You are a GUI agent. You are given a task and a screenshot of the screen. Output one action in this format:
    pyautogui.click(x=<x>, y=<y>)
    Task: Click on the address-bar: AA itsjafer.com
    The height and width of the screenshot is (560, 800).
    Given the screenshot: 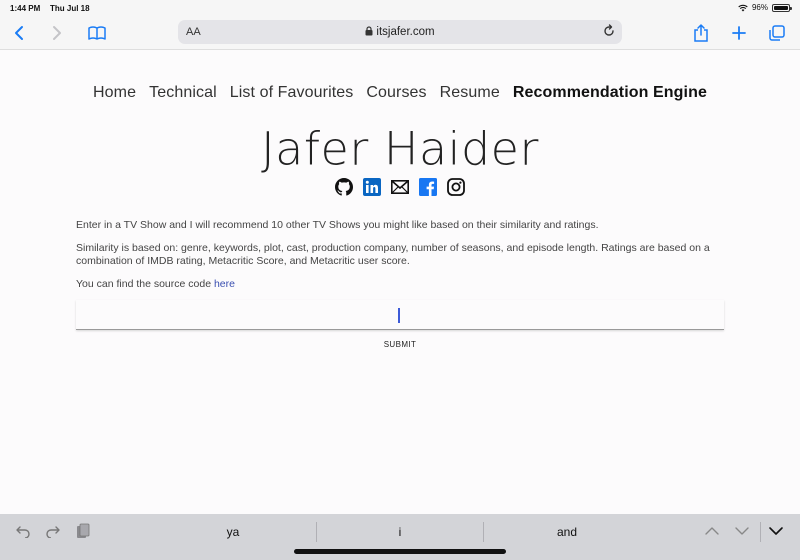 What is the action you would take?
    pyautogui.click(x=400, y=32)
    